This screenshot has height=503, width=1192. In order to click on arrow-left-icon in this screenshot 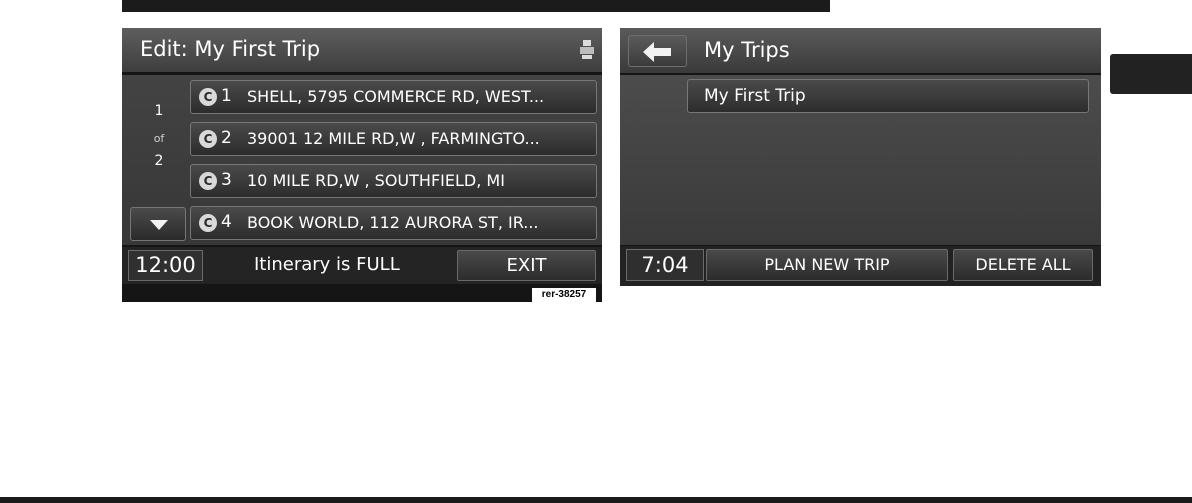, I will do `click(657, 52)`.